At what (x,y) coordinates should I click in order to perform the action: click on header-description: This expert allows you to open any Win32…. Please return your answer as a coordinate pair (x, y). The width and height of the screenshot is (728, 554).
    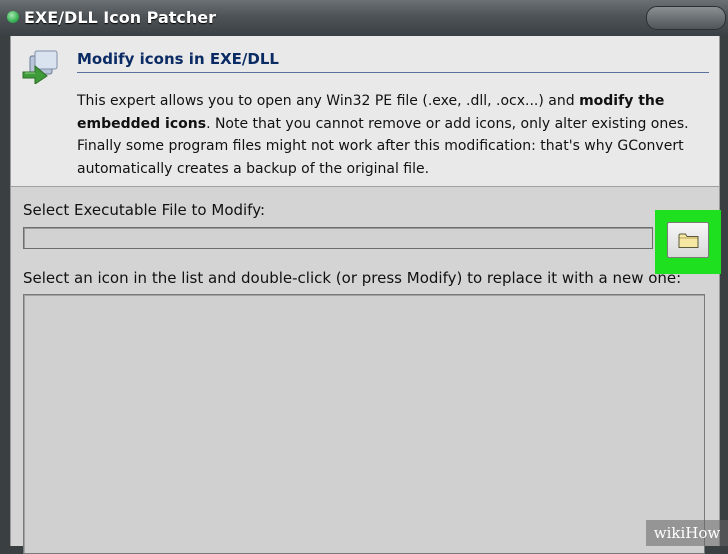
    Looking at the image, I should click on (393, 135).